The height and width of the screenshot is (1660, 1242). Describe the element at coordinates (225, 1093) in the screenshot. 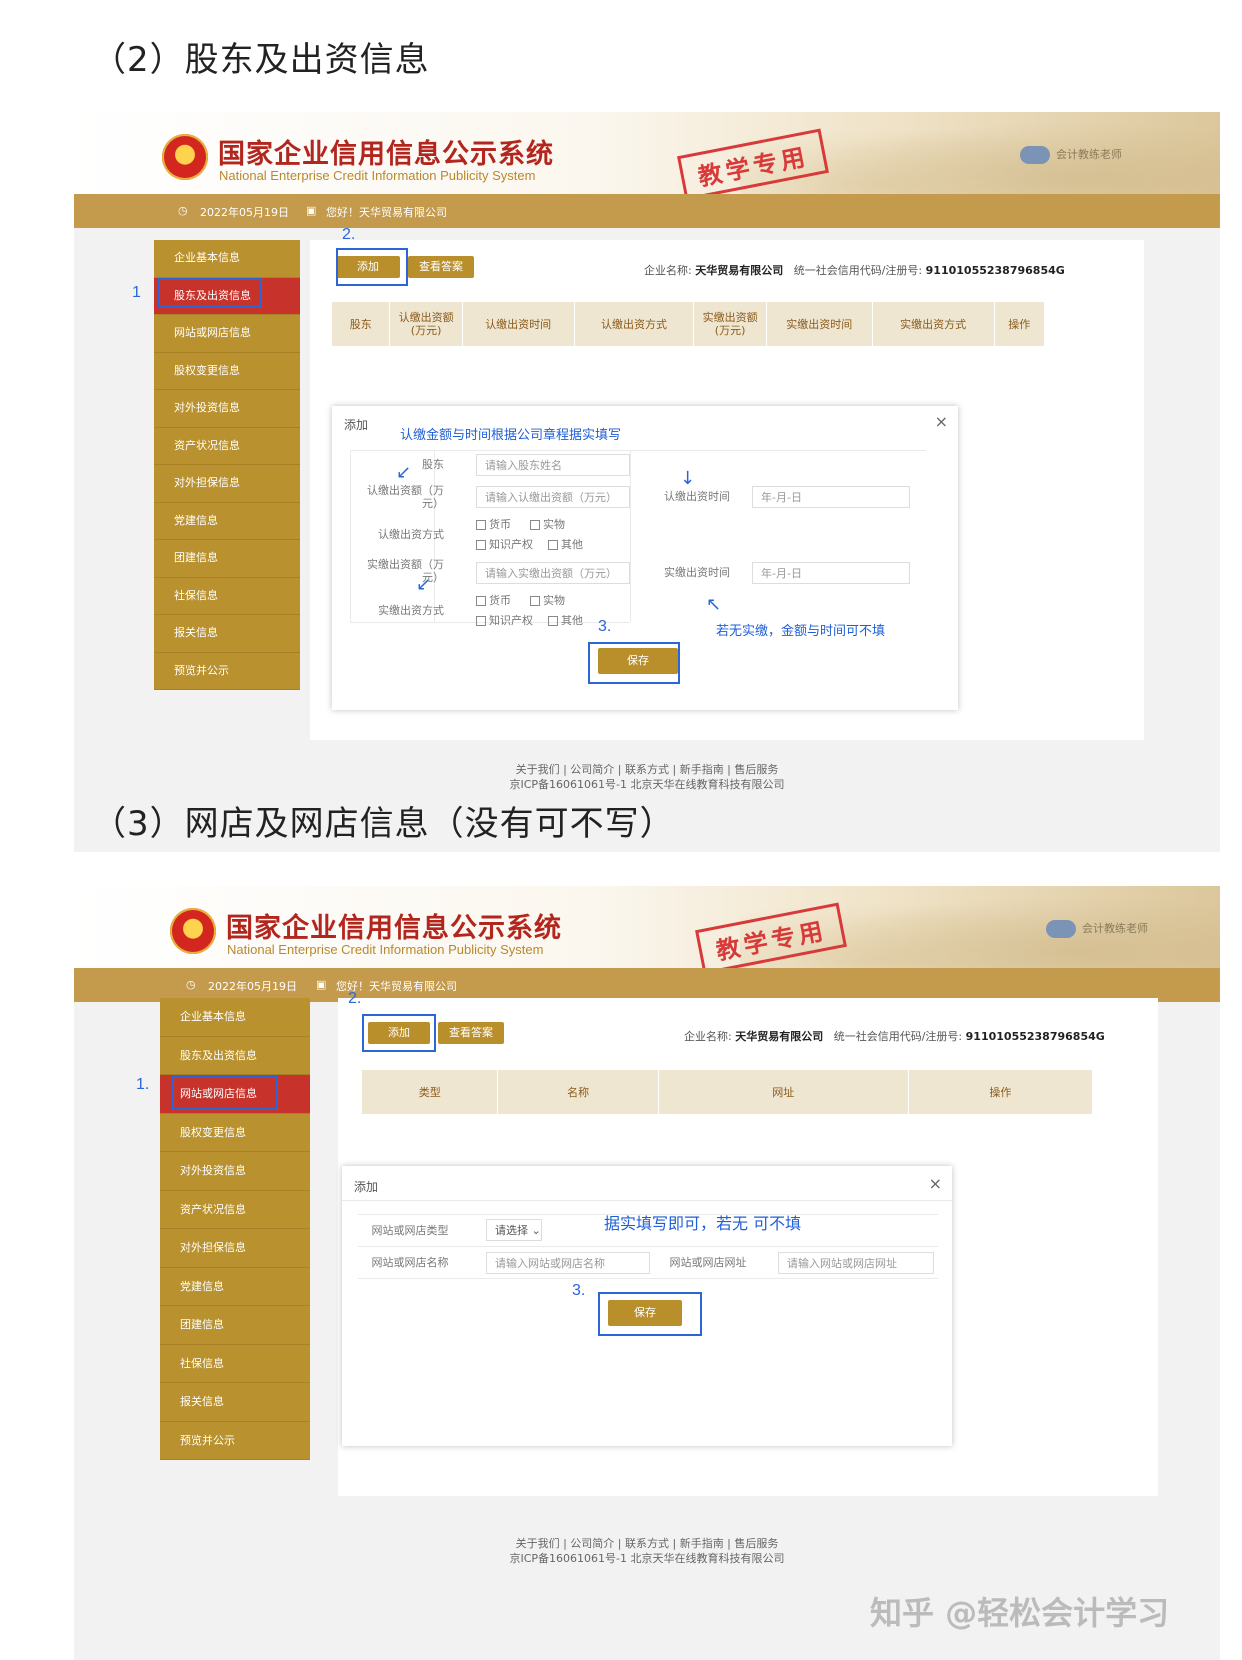

I see `highlight-active-item` at that location.